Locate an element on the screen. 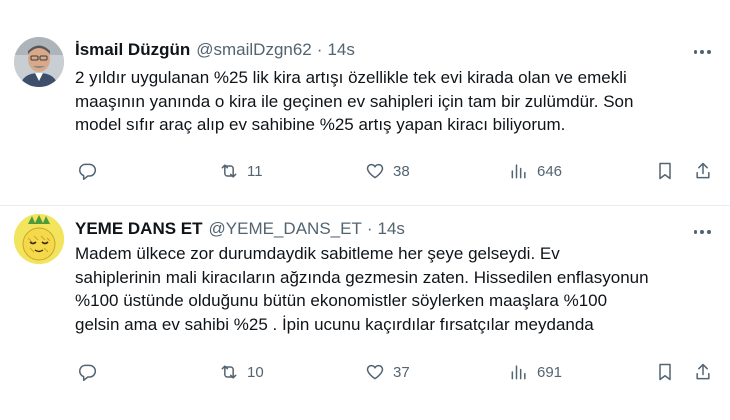 This screenshot has width=730, height=420. views-button: 691 is located at coordinates (535, 372).